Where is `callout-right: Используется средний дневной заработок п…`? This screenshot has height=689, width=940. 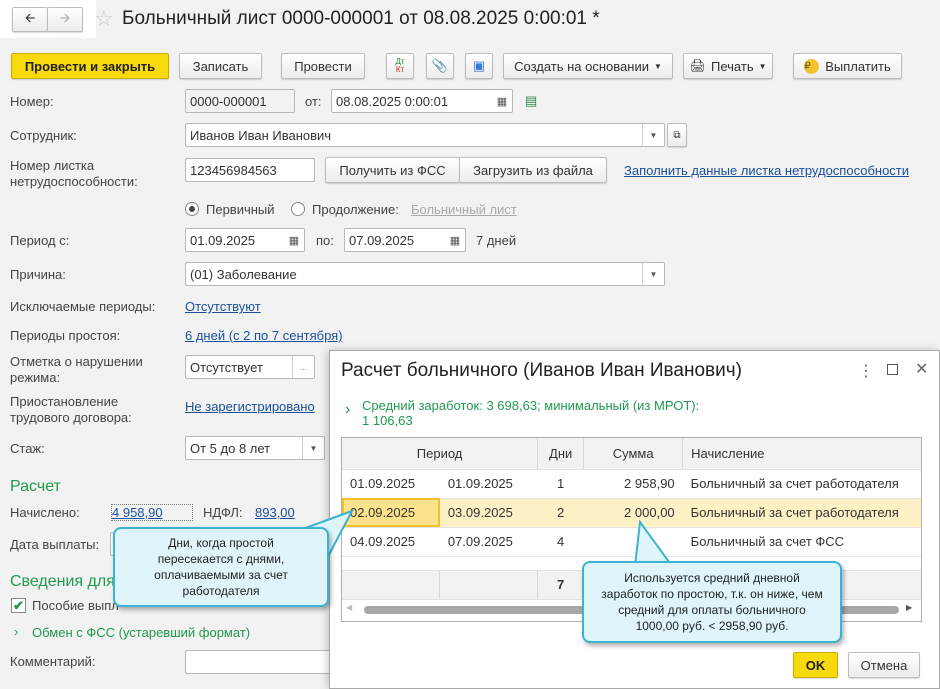
callout-right: Используется средний дневной заработок п… is located at coordinates (712, 602).